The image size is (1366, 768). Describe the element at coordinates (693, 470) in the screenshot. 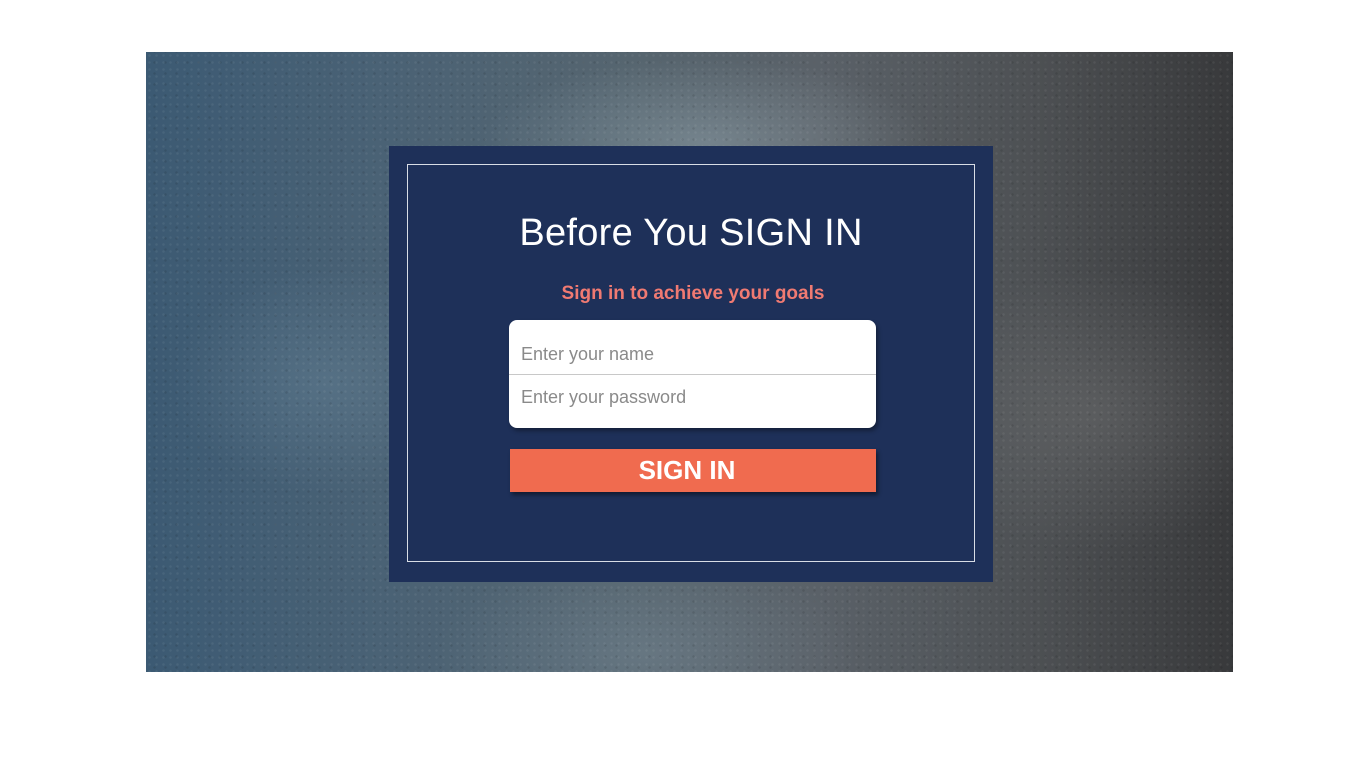

I see `sign-in-button: SIGN IN` at that location.